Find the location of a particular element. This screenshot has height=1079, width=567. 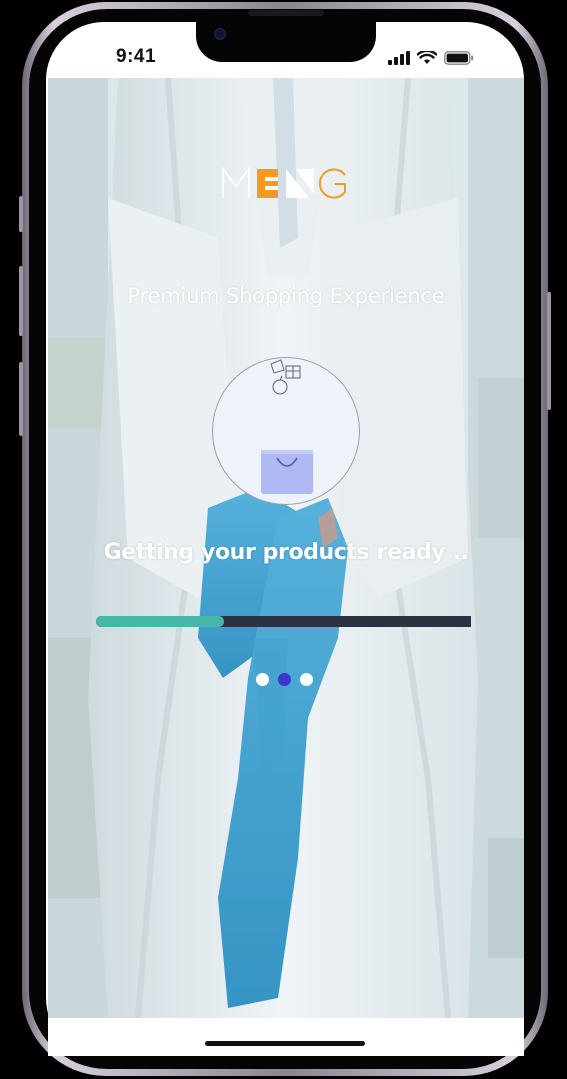

shopping-bag-icon is located at coordinates (287, 472).